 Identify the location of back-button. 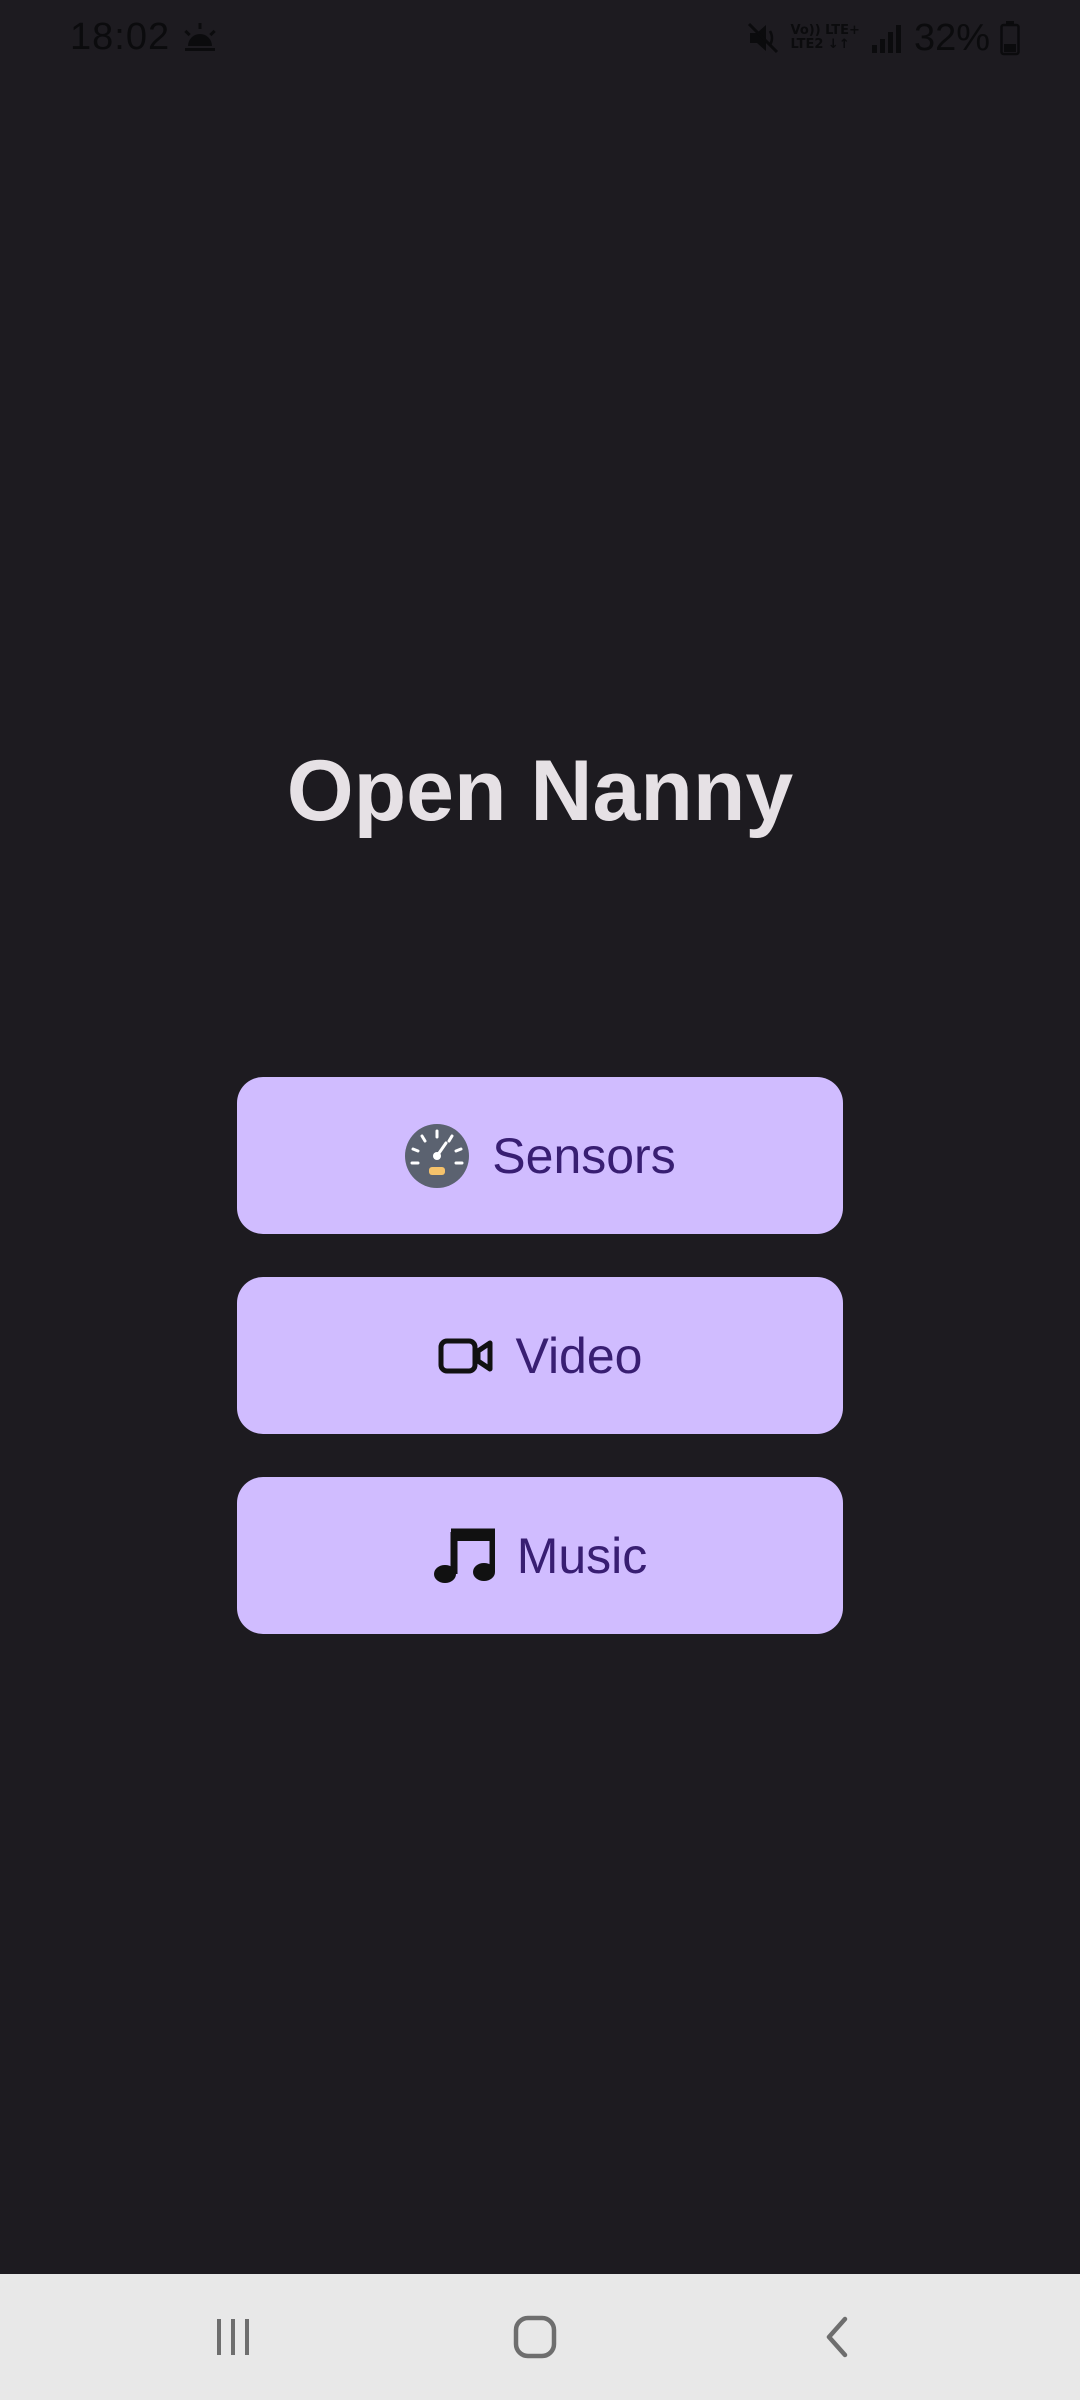
(837, 2337).